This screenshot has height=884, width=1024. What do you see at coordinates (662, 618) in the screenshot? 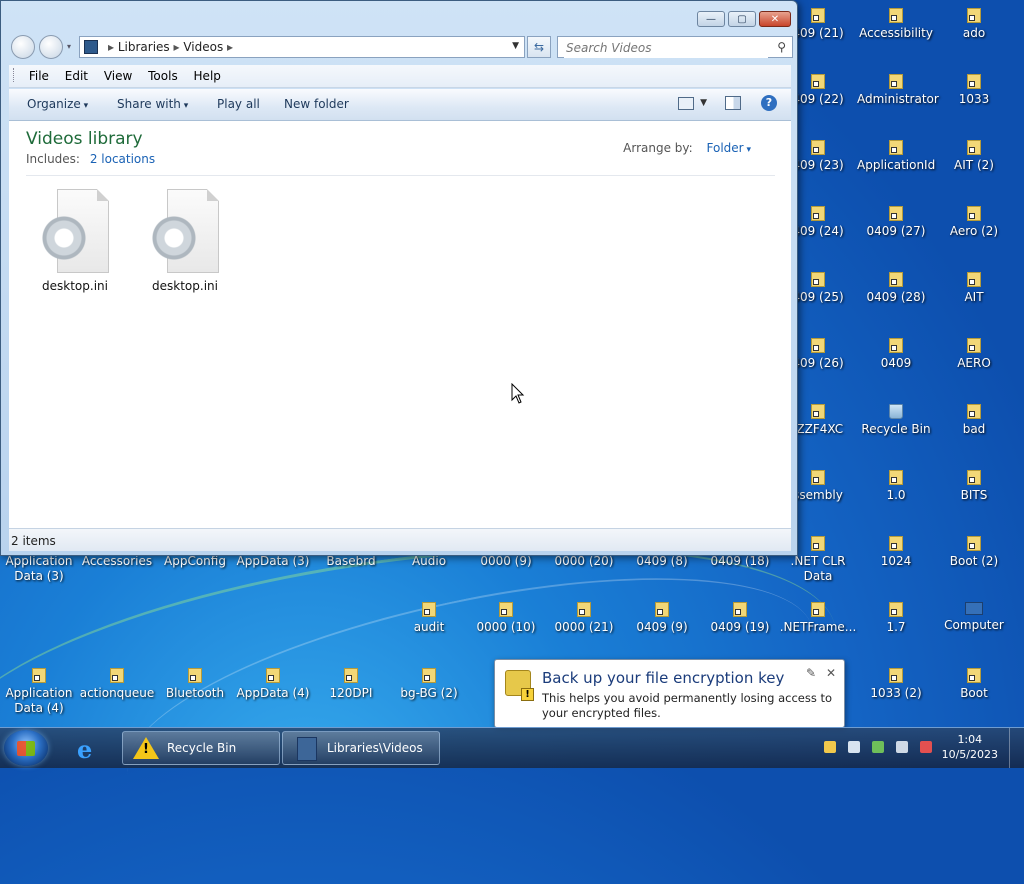
I see `desktop-icon: 0409 (9)` at bounding box center [662, 618].